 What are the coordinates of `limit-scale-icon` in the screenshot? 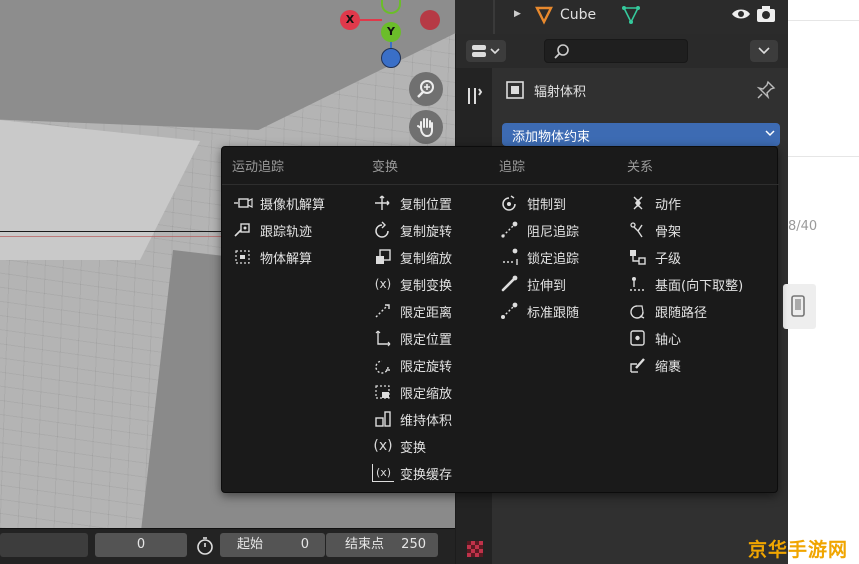 It's located at (383, 392).